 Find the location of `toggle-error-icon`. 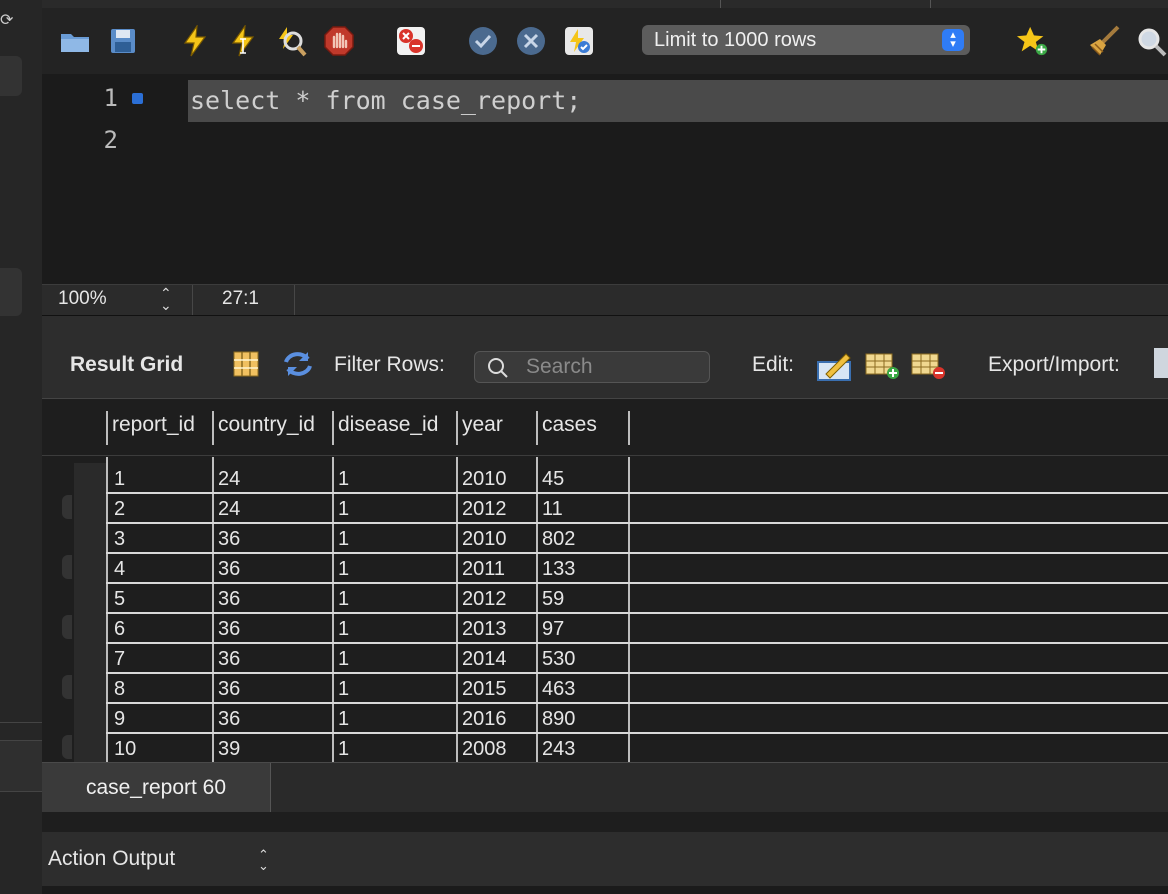

toggle-error-icon is located at coordinates (411, 41).